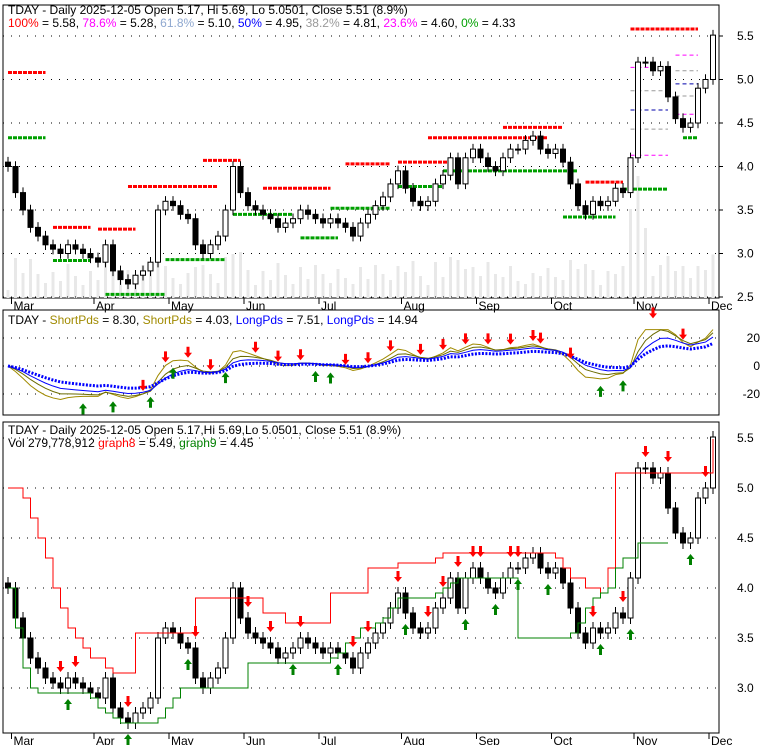 The image size is (780, 745). Describe the element at coordinates (362, 23) in the screenshot. I see `fib-value: = 4.81,` at that location.